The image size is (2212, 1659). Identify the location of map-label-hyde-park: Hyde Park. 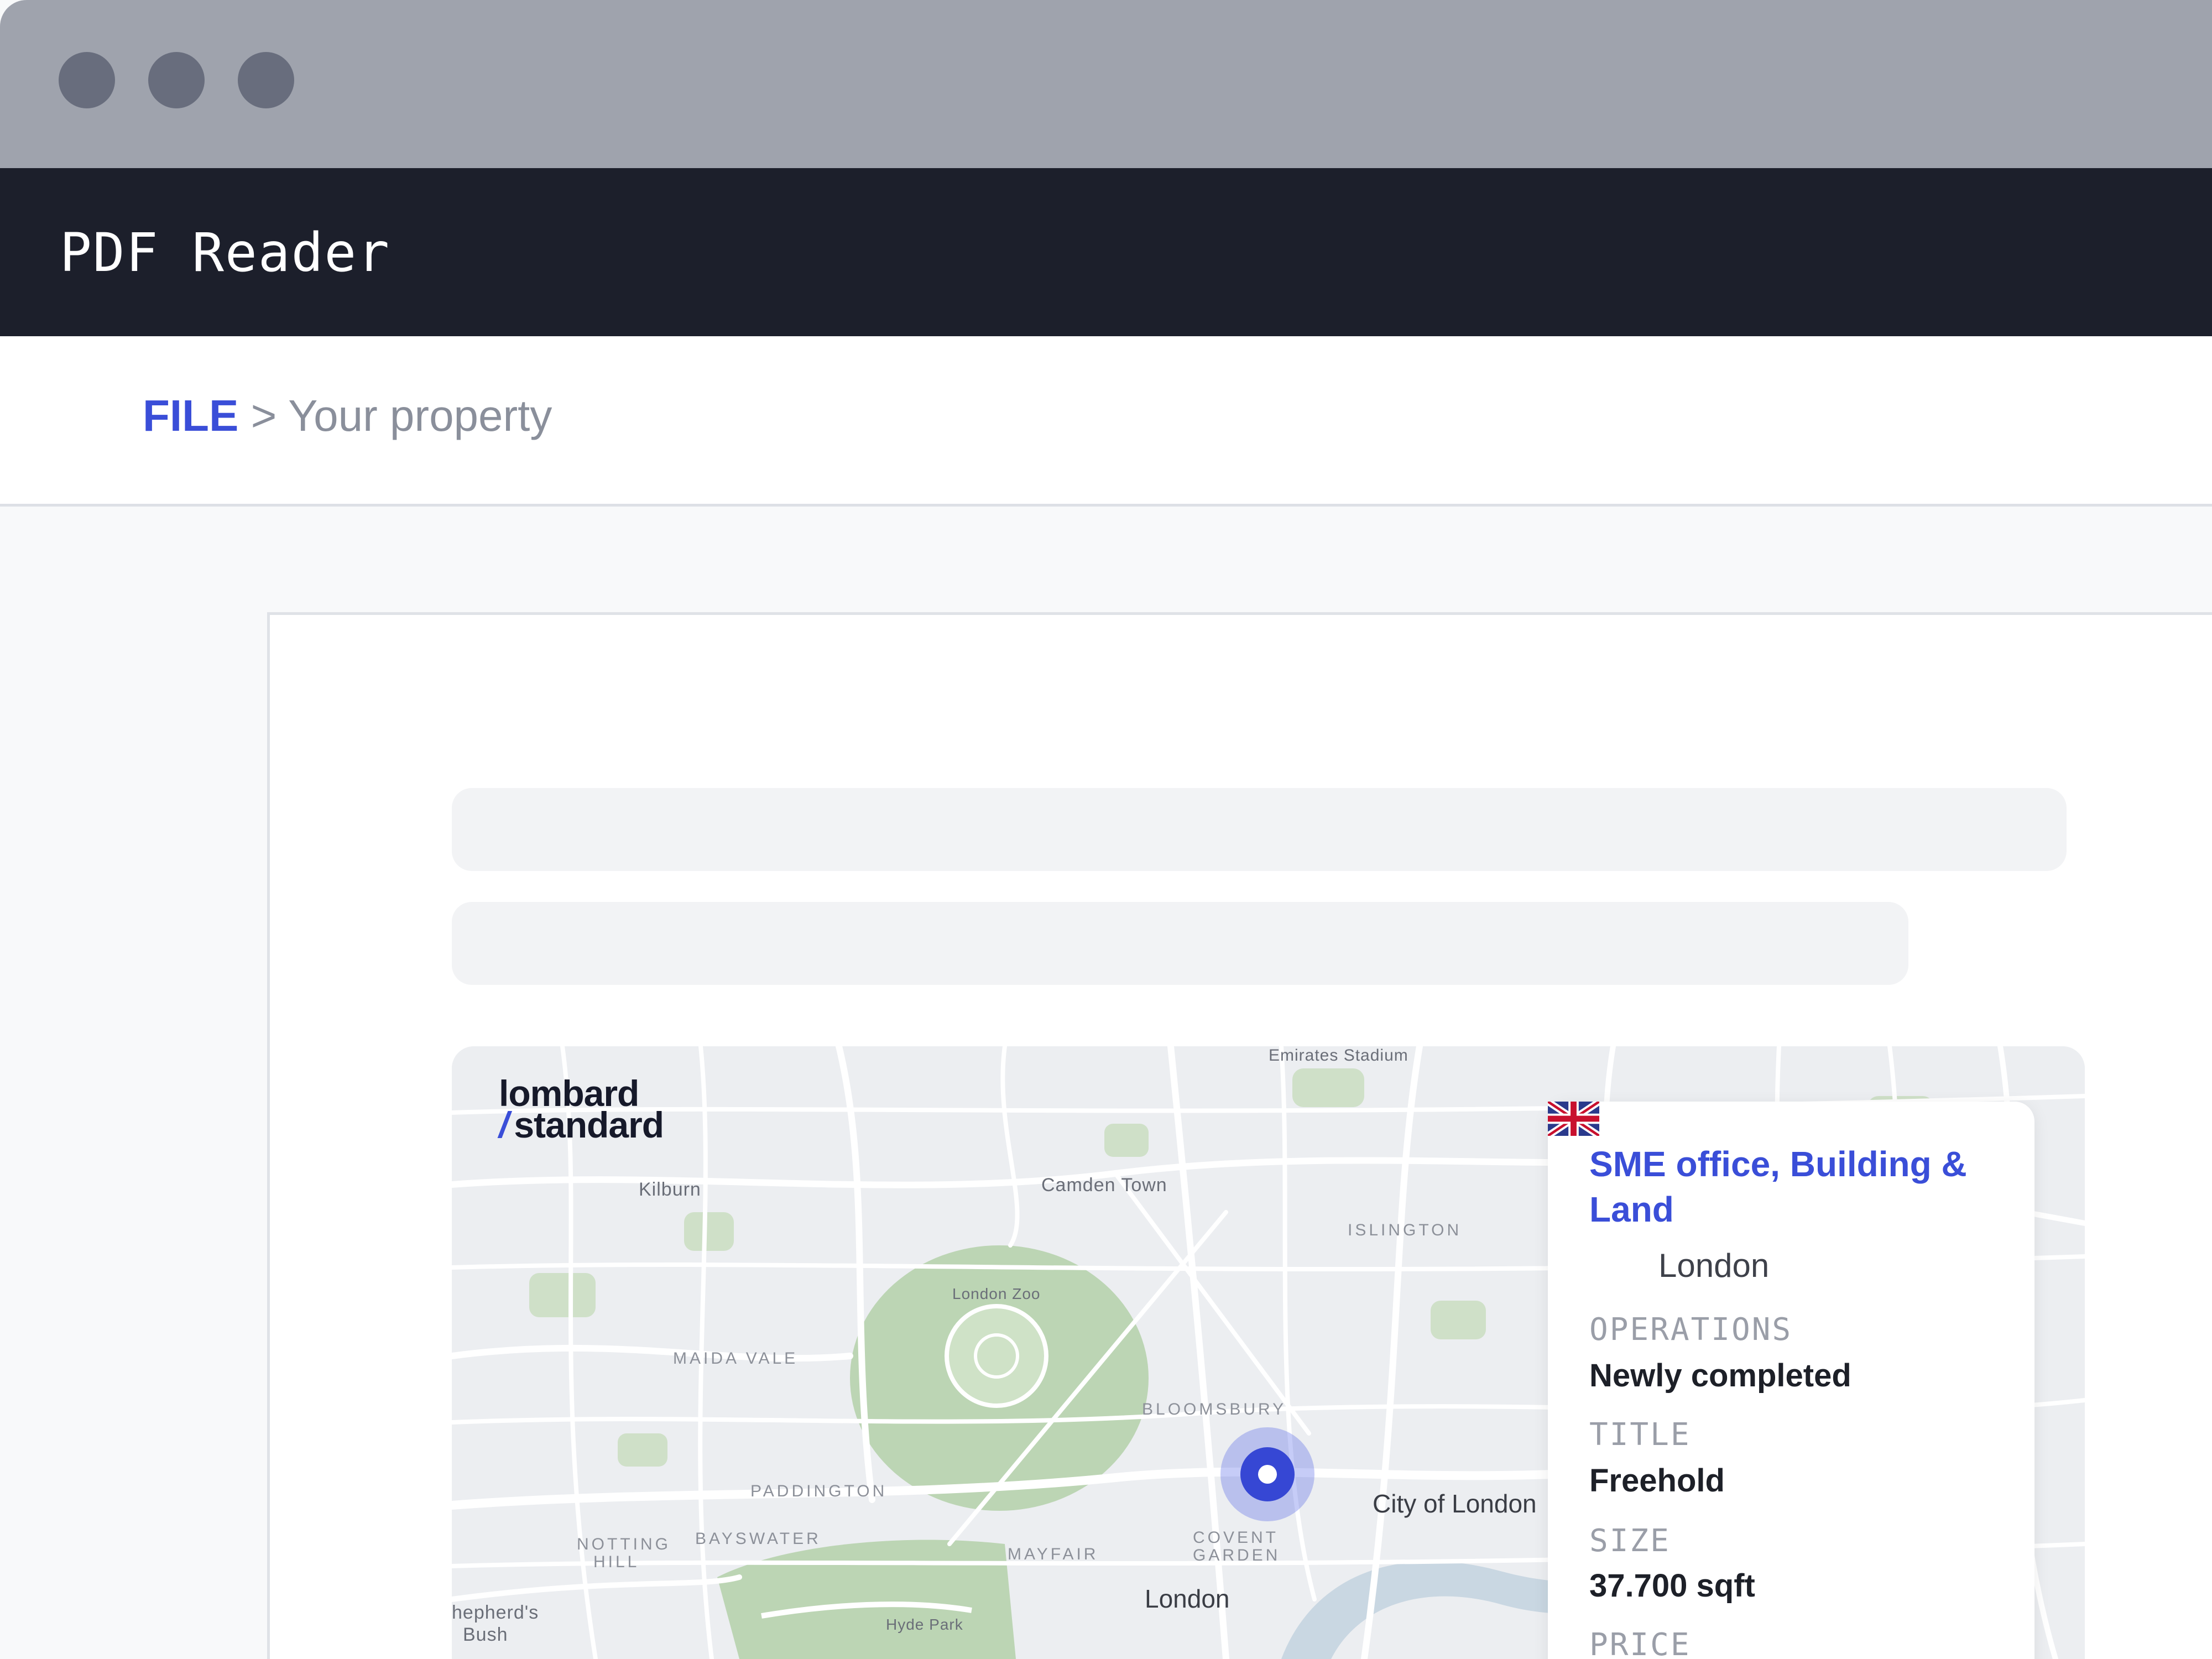
(925, 1625).